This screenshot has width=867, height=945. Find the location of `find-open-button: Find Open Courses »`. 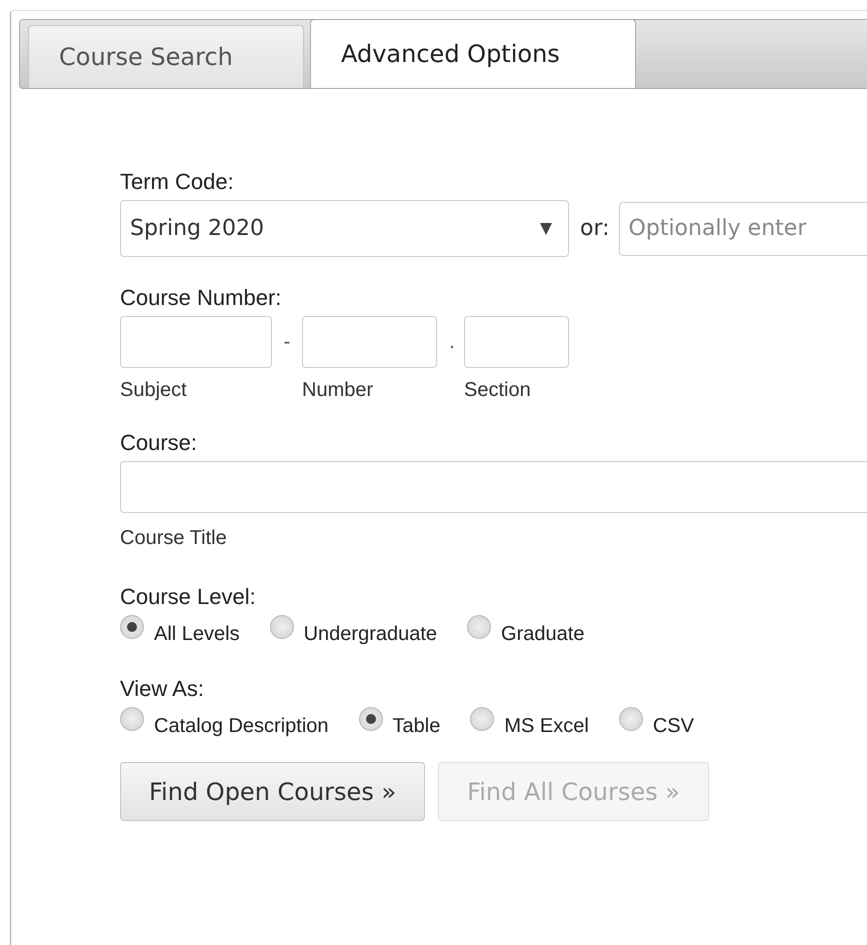

find-open-button: Find Open Courses » is located at coordinates (273, 791).